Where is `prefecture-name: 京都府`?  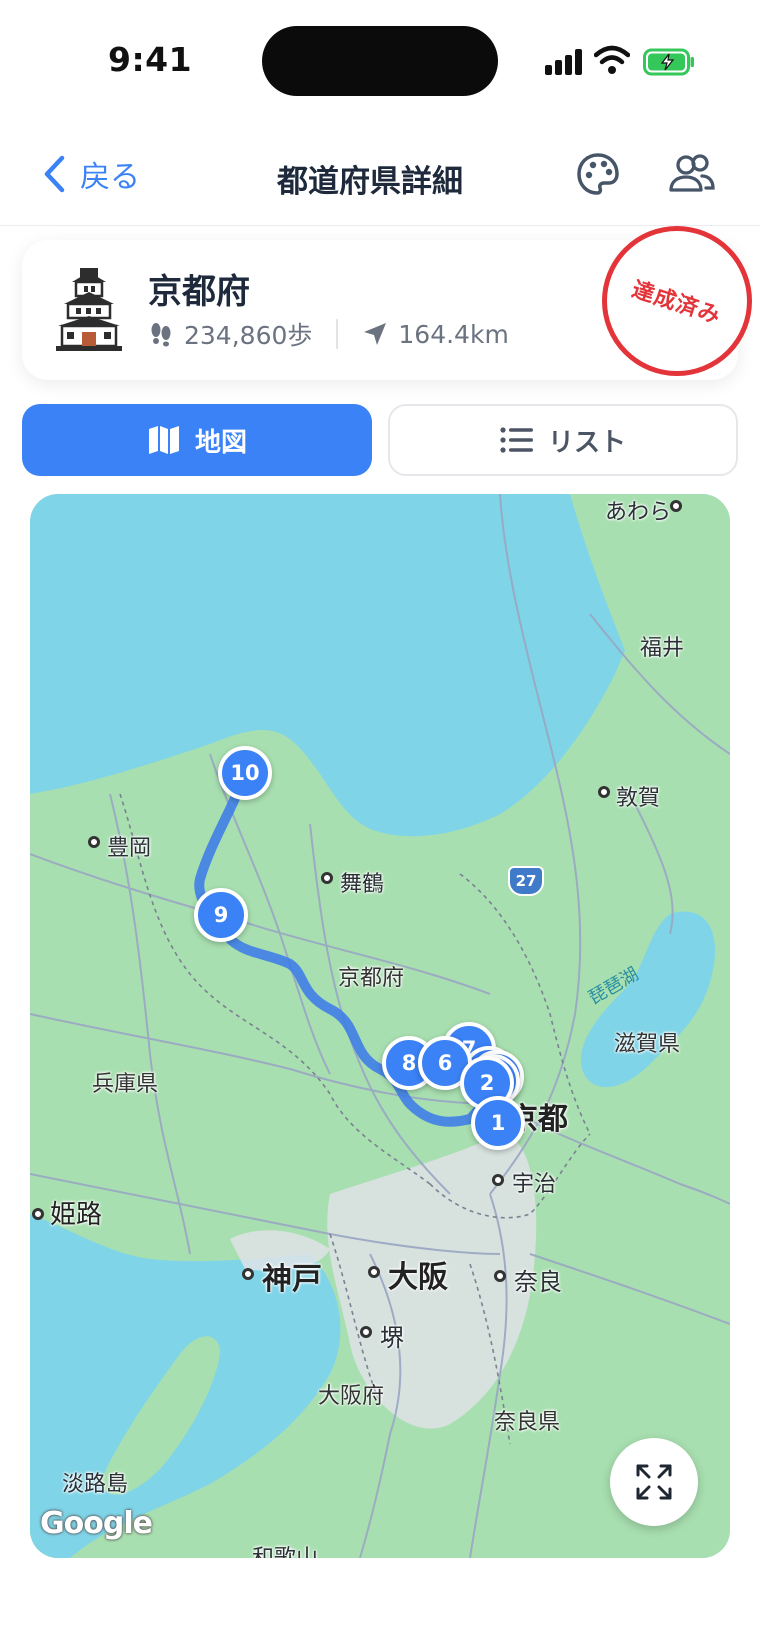
prefecture-name: 京都府 is located at coordinates (199, 292).